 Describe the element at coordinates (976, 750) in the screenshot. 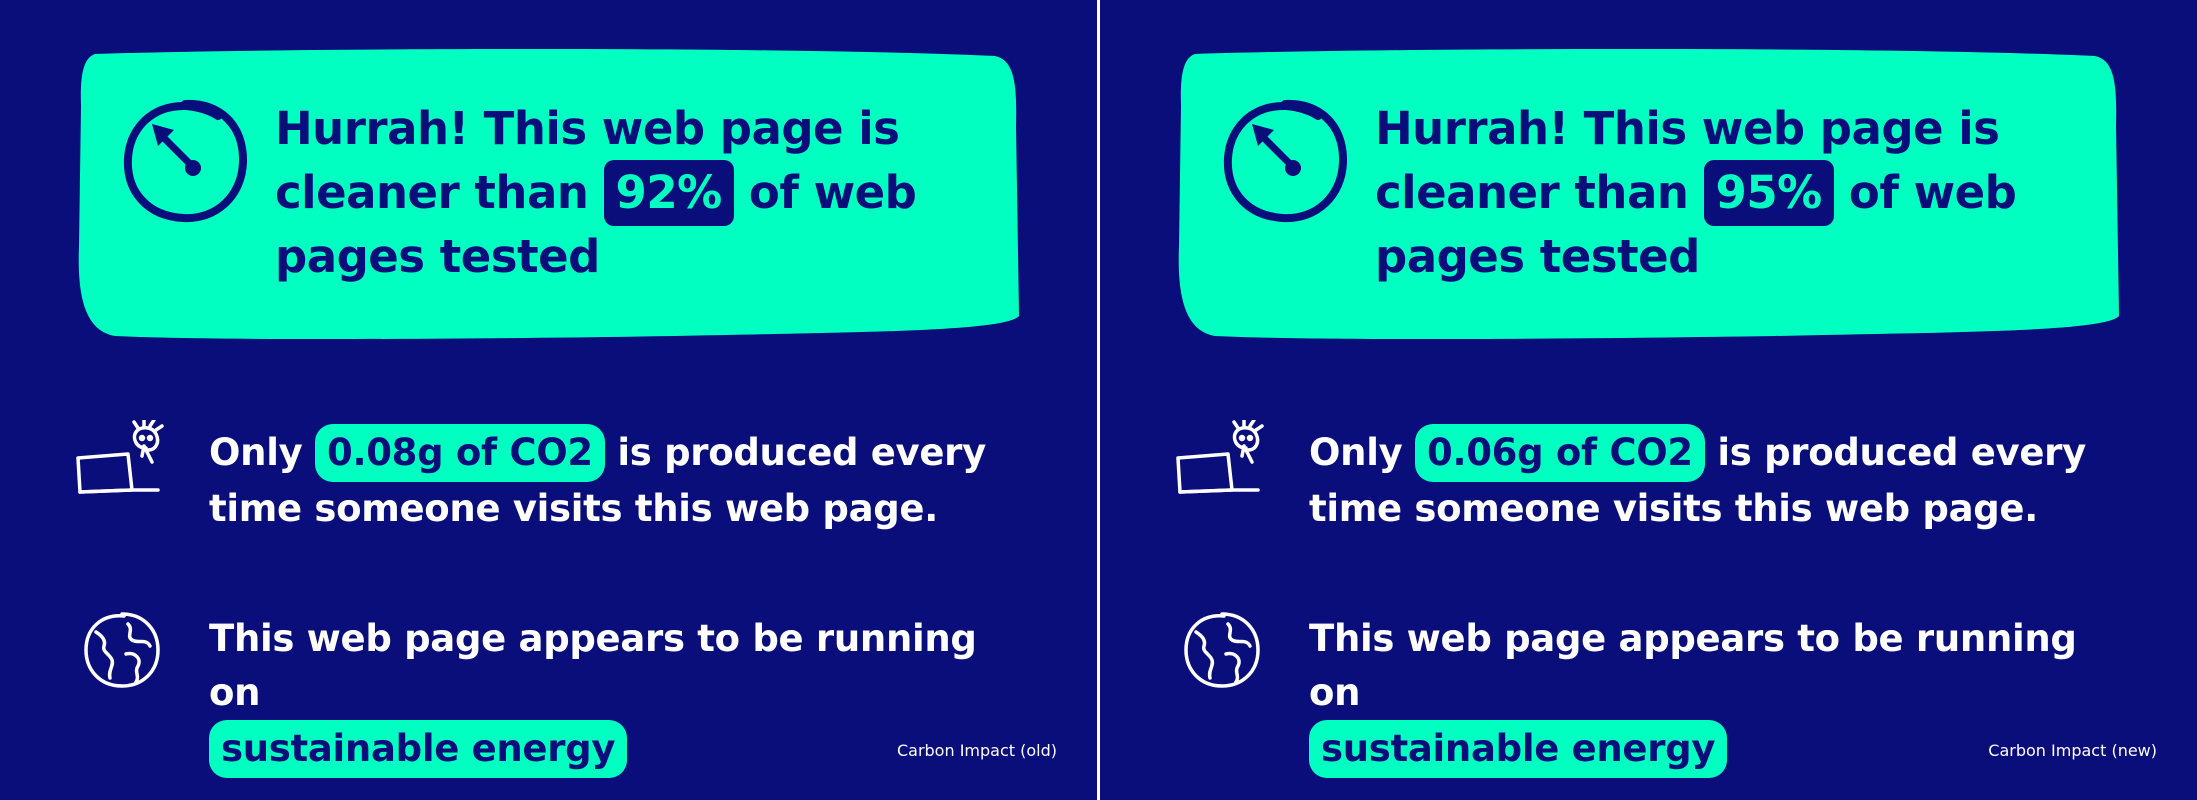

I see `panel-caption: Carbon Impact (old)` at that location.